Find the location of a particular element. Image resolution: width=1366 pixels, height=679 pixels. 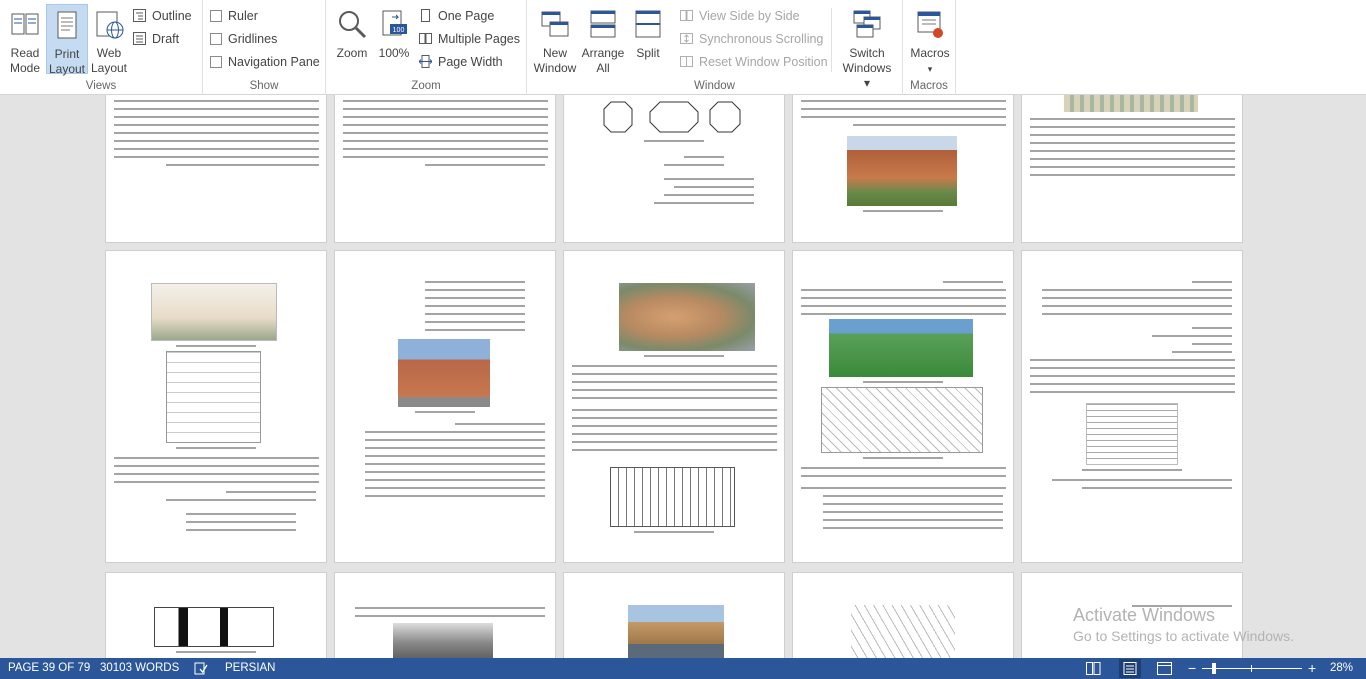

outline-button: Outline is located at coordinates (162, 16).